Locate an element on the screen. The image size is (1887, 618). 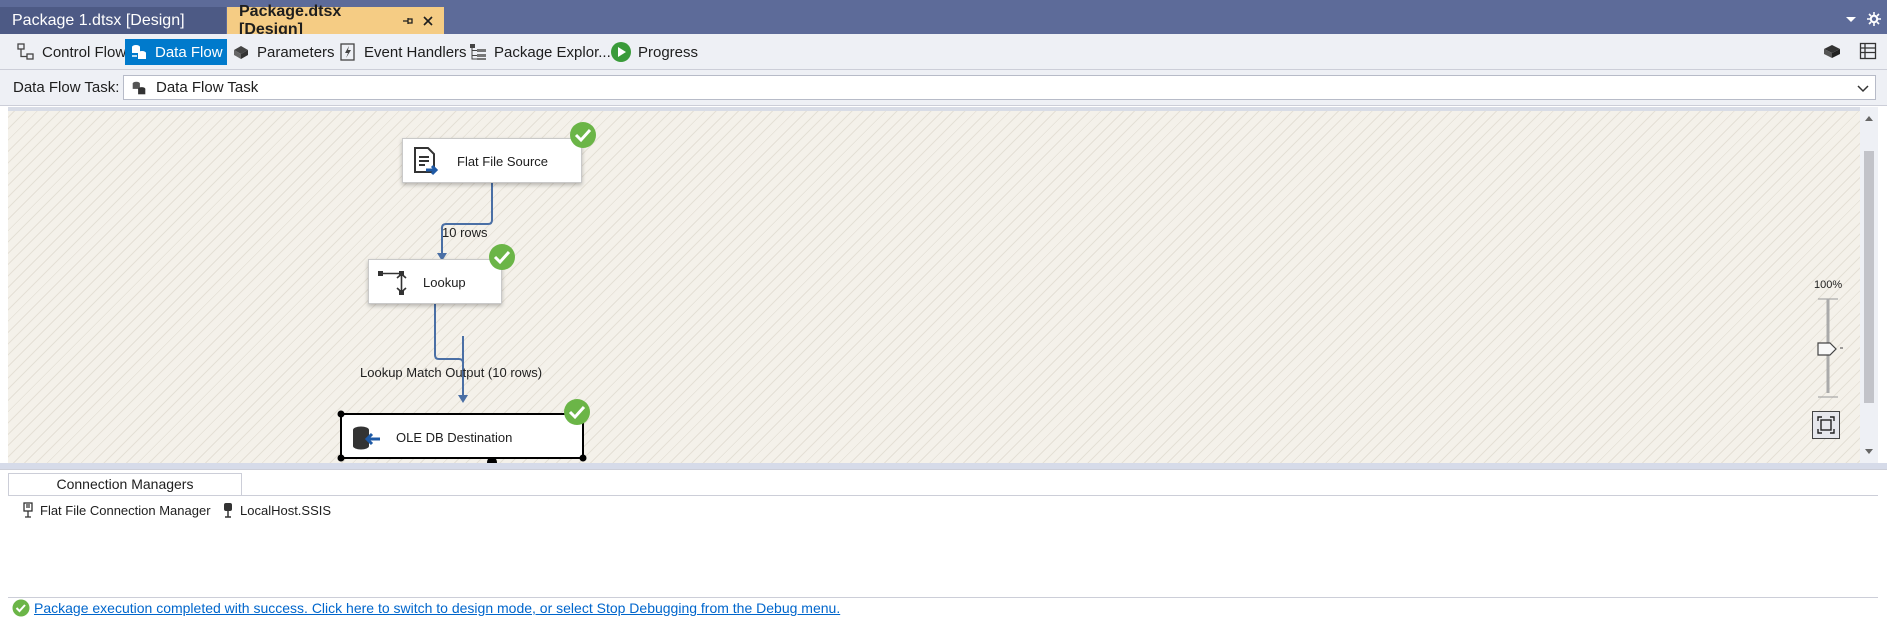
tab-label: Progress is located at coordinates (668, 52).